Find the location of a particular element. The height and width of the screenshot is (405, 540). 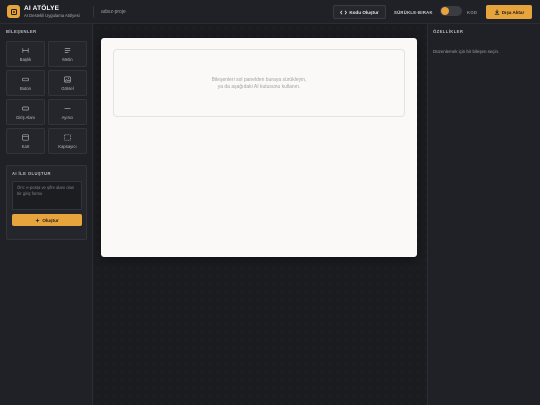

ai-prompt-input is located at coordinates (47, 195).